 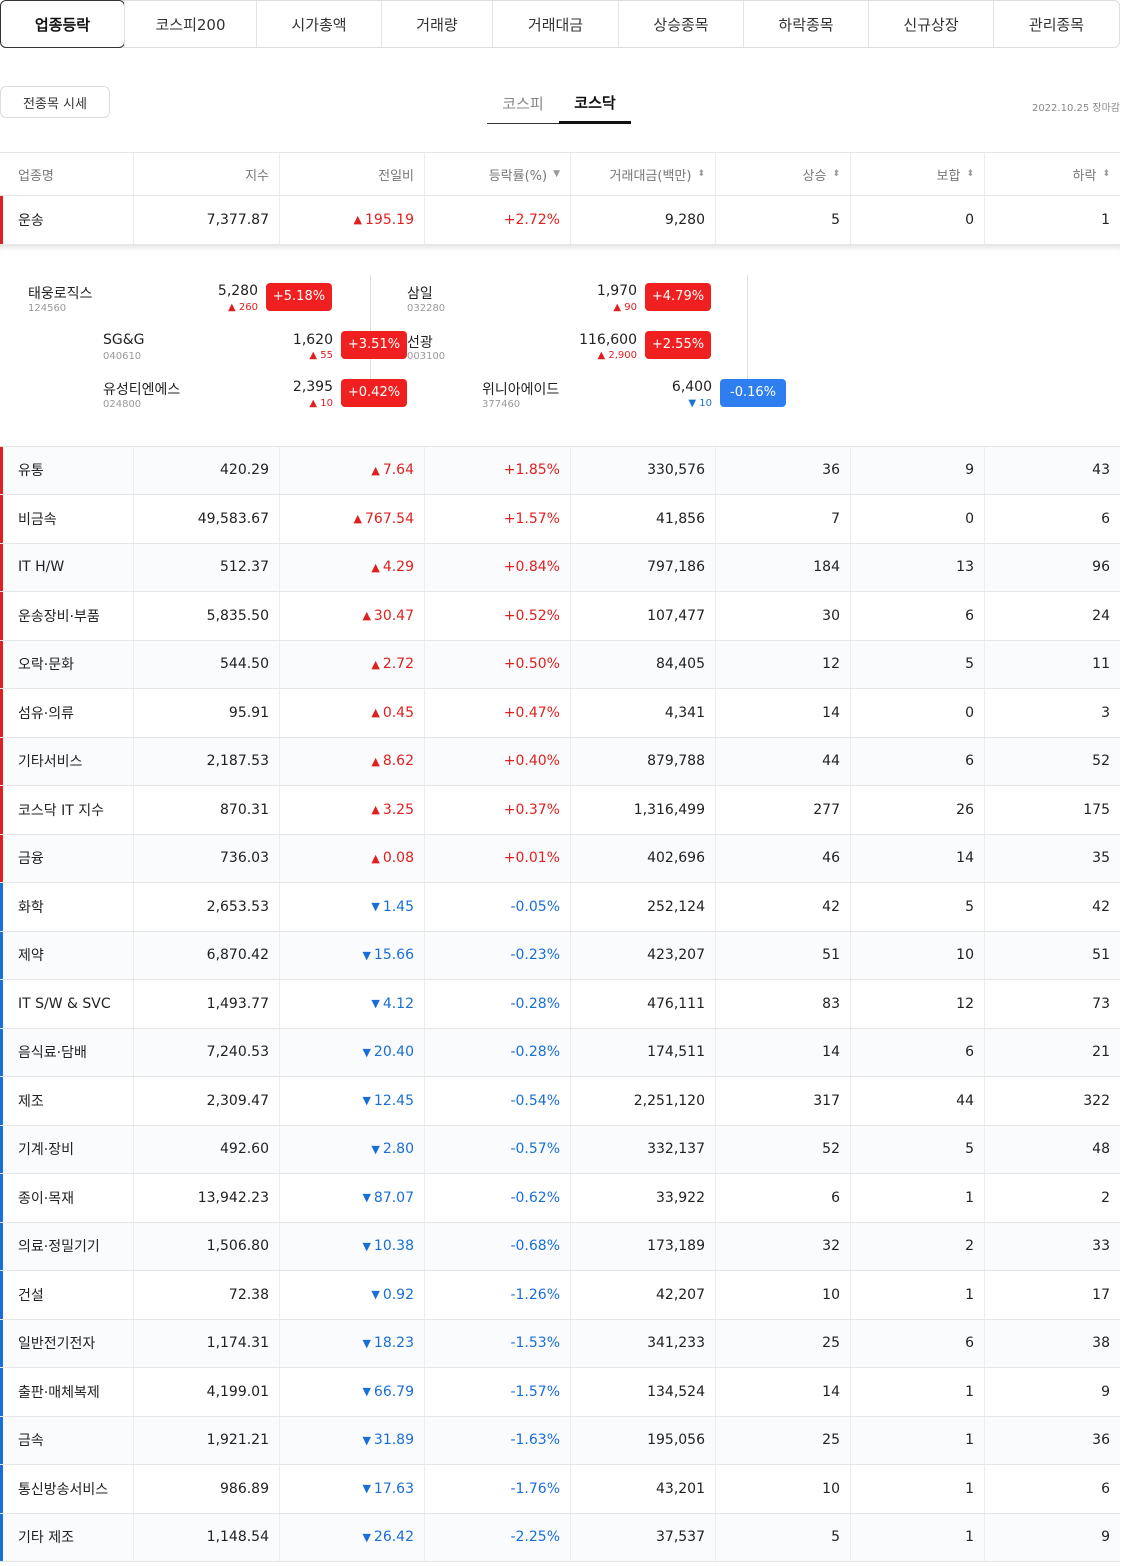 I want to click on tab-market-cap: 시가총액, so click(x=318, y=24).